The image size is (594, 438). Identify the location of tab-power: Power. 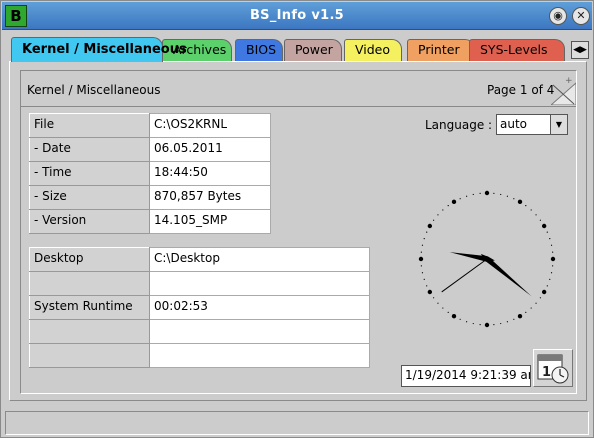
(313, 50).